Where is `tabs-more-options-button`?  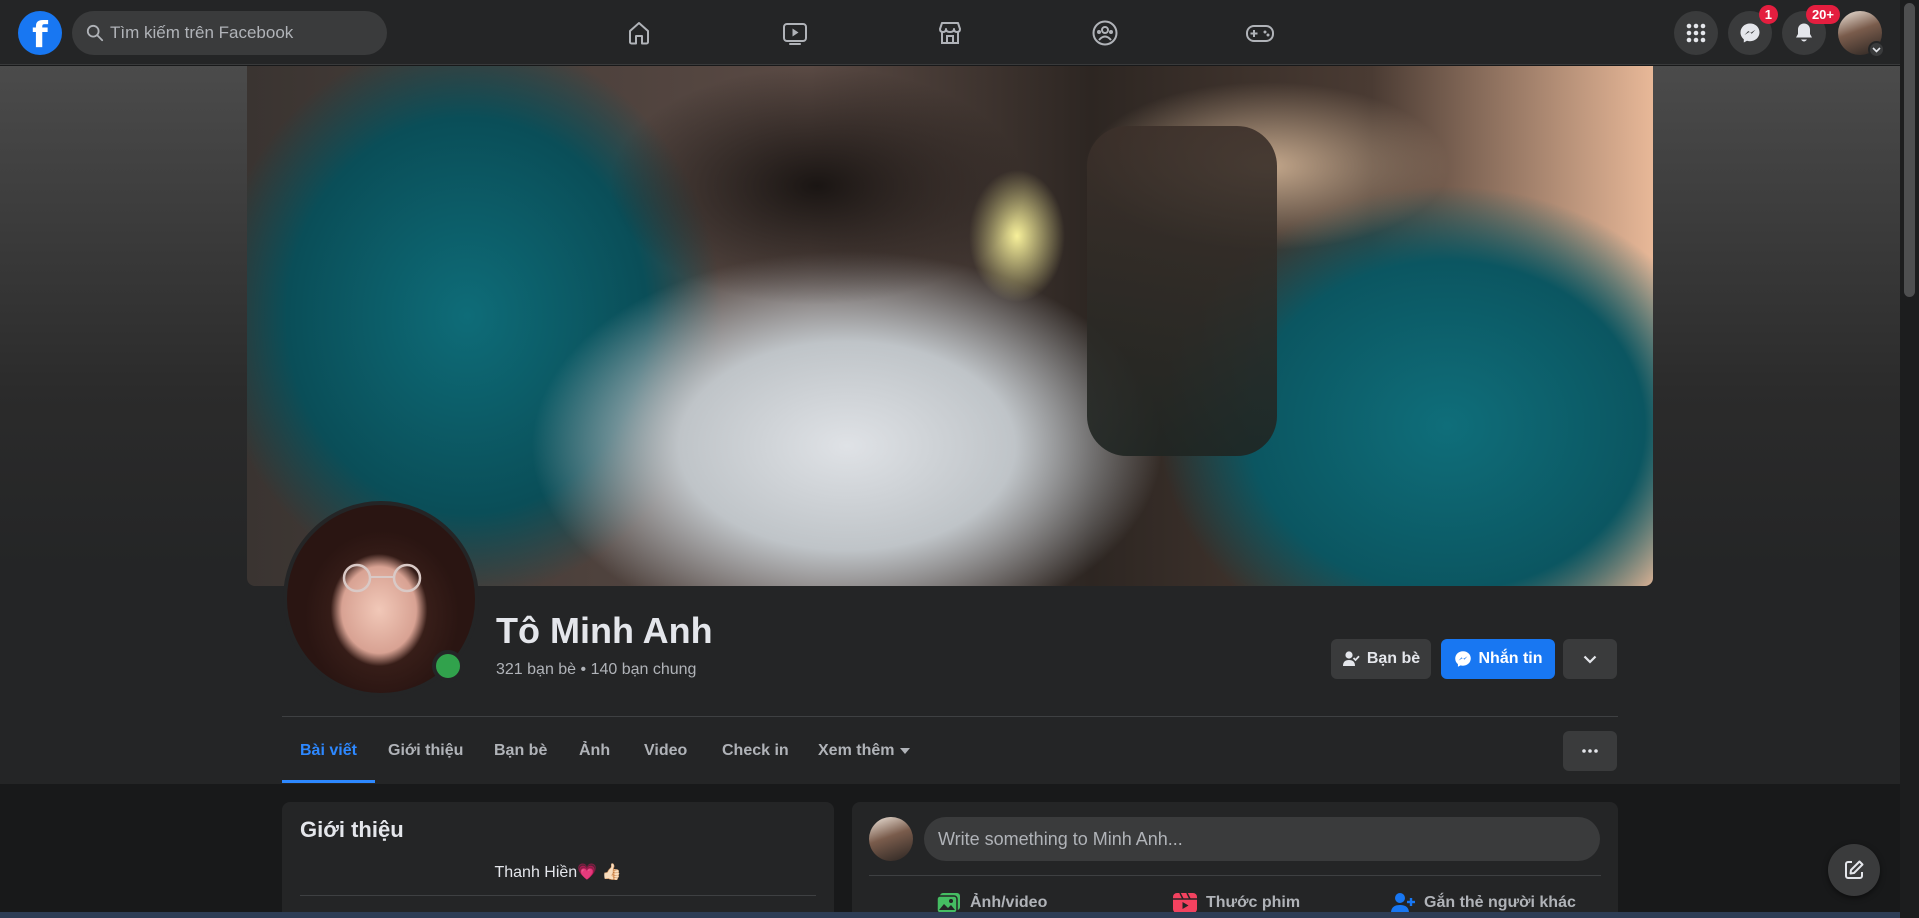
tabs-more-options-button is located at coordinates (1590, 751).